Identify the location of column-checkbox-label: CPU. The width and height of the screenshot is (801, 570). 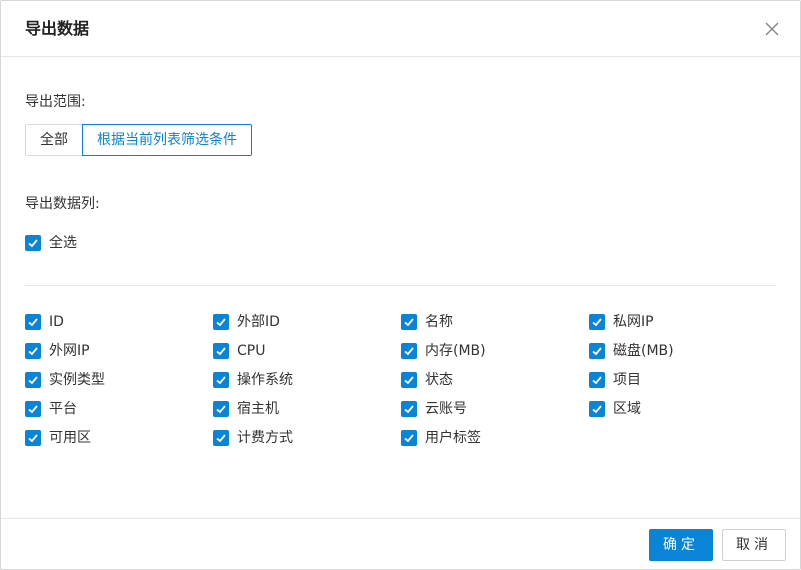
(251, 351).